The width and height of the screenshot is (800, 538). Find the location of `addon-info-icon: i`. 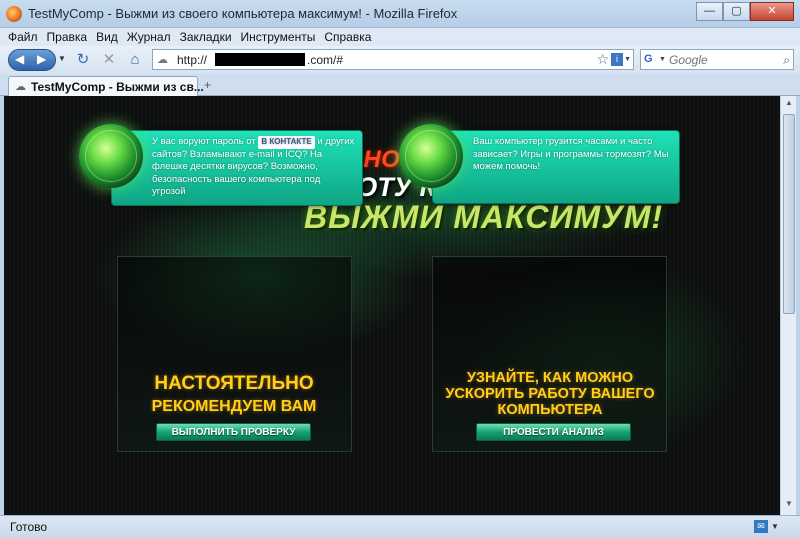

addon-info-icon: i is located at coordinates (617, 59).